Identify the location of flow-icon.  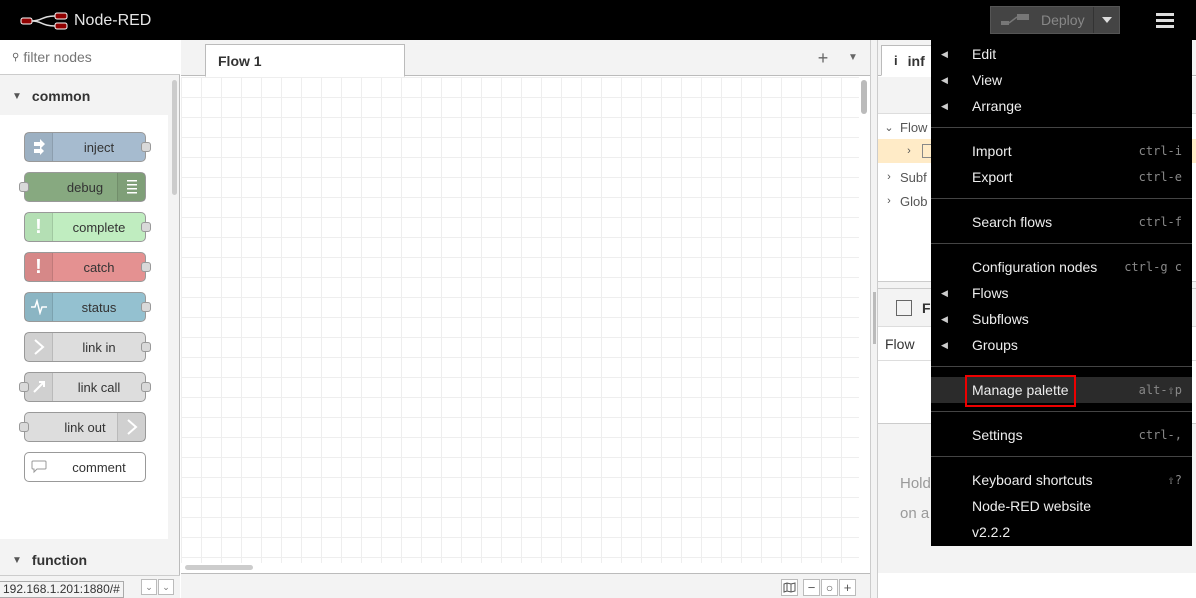
(904, 307).